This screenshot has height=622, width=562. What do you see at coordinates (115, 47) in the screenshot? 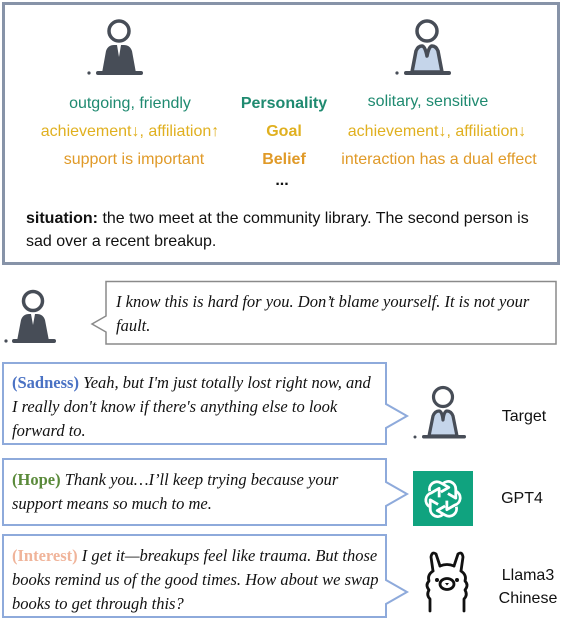
I see `person-a-icon` at bounding box center [115, 47].